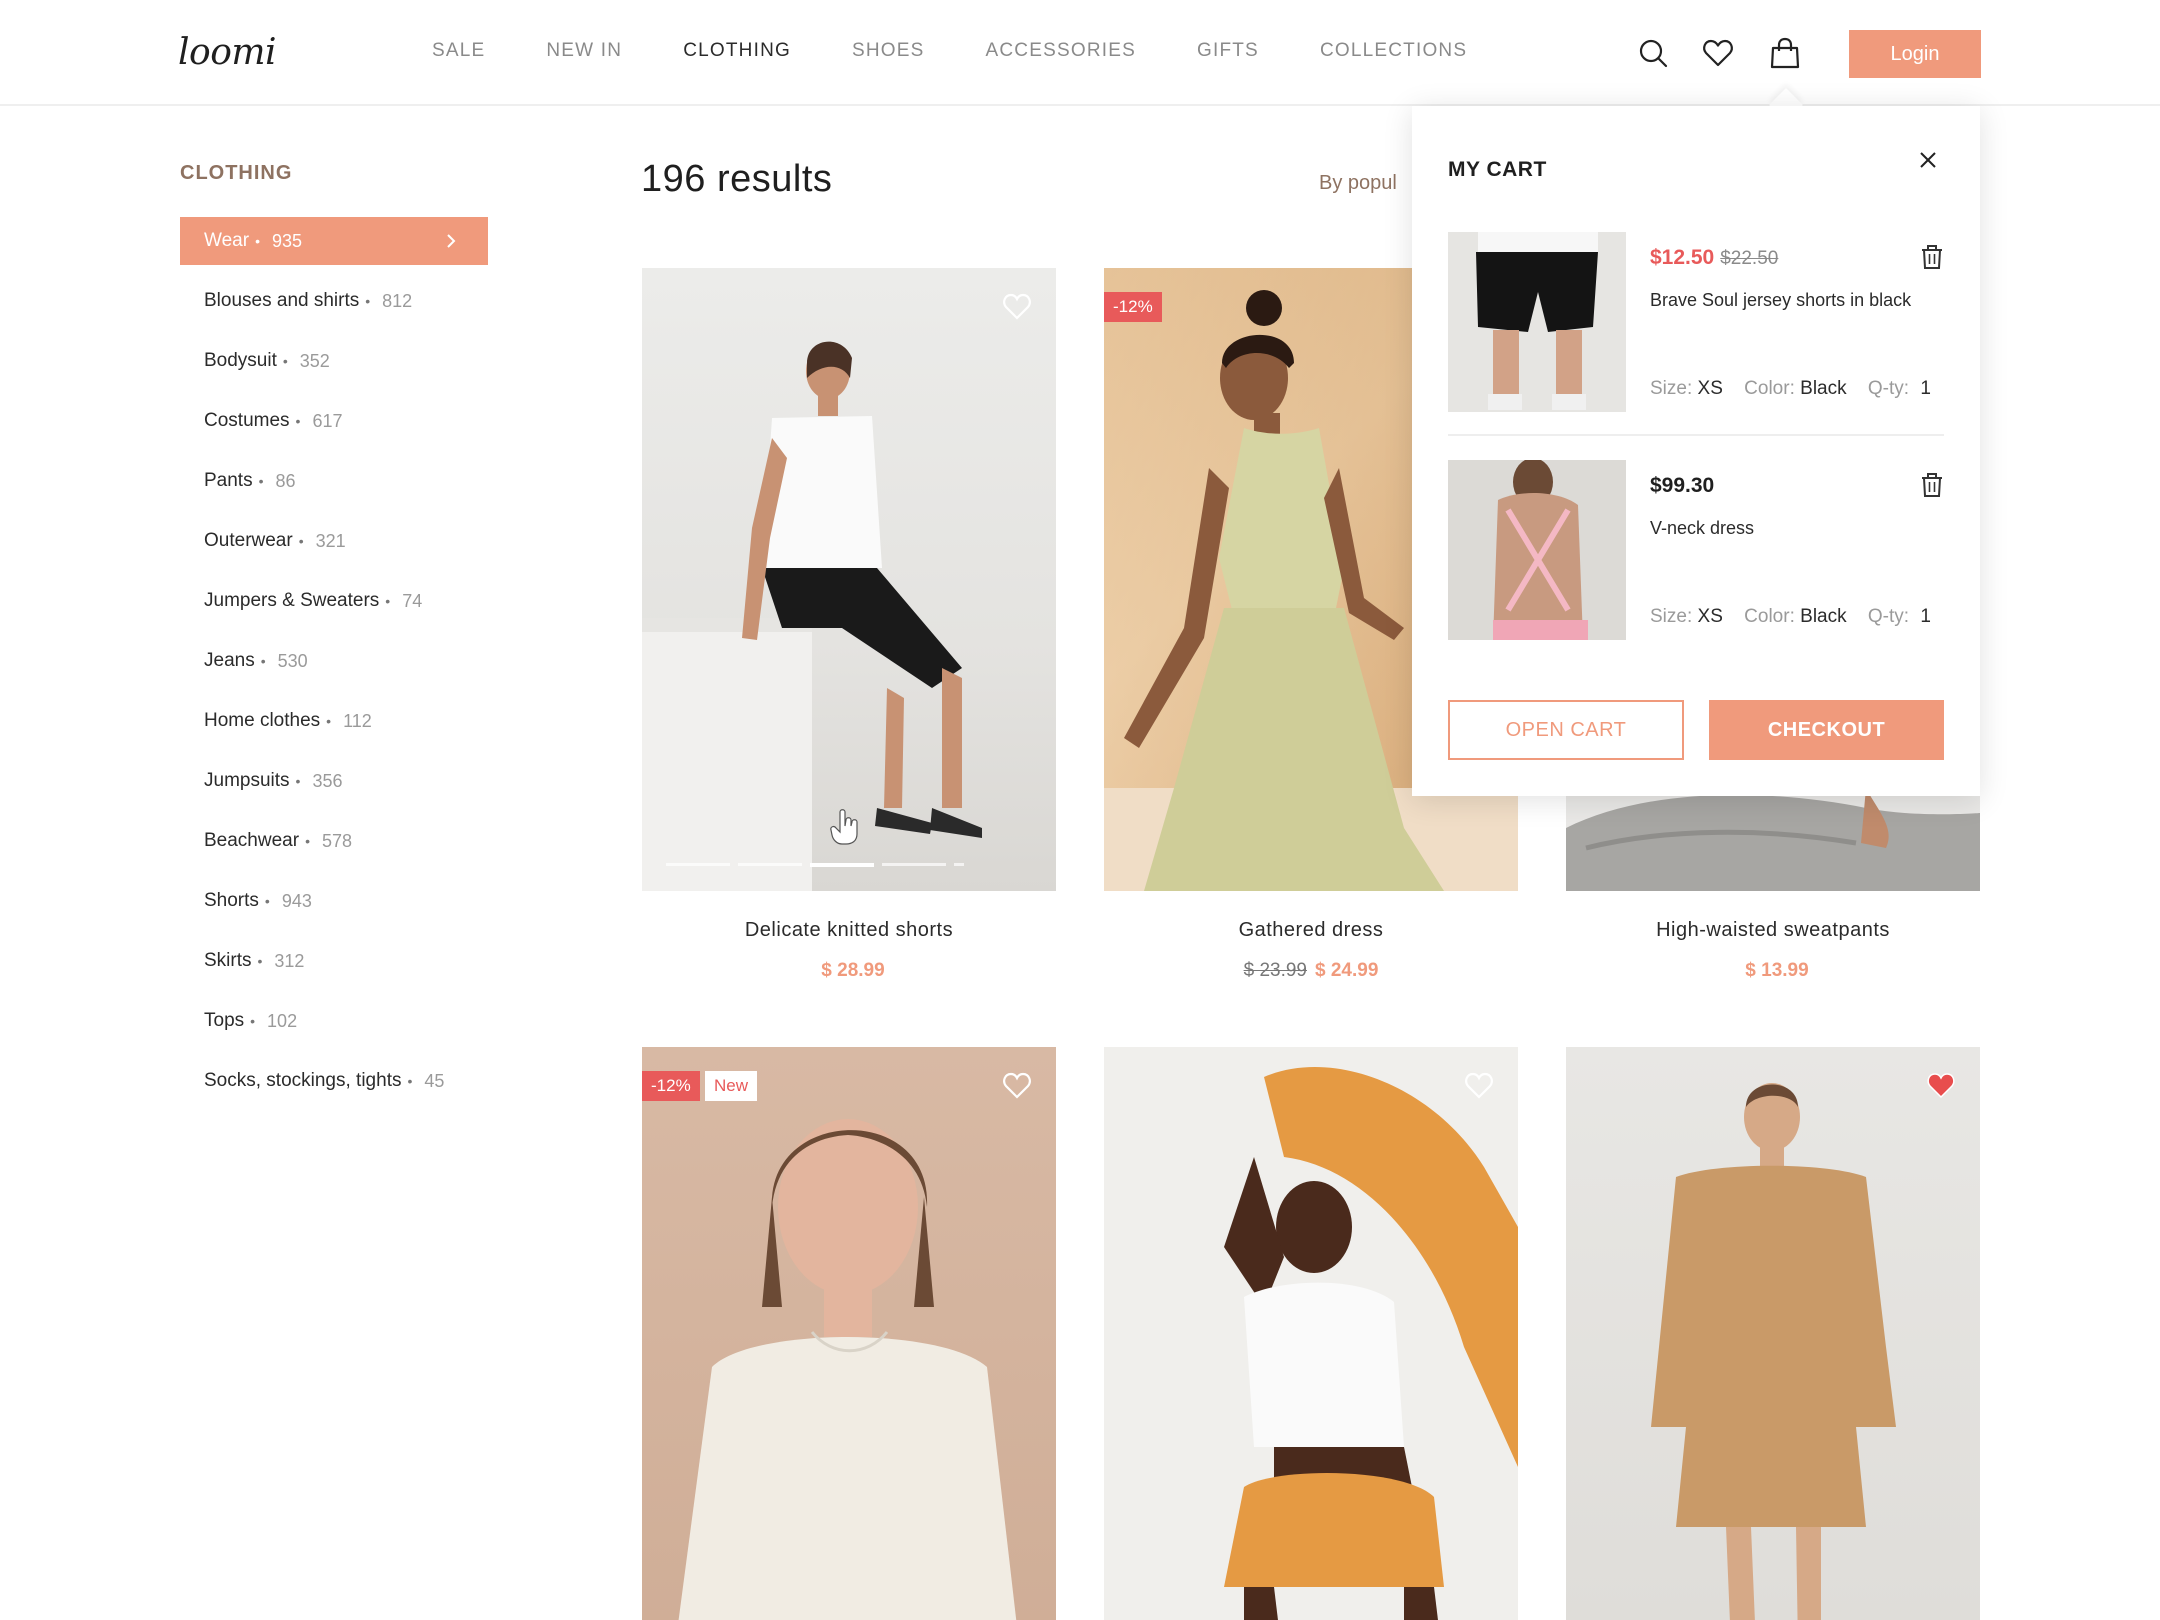 This screenshot has height=1620, width=2160. Describe the element at coordinates (314, 360) in the screenshot. I see `category-count: 352` at that location.